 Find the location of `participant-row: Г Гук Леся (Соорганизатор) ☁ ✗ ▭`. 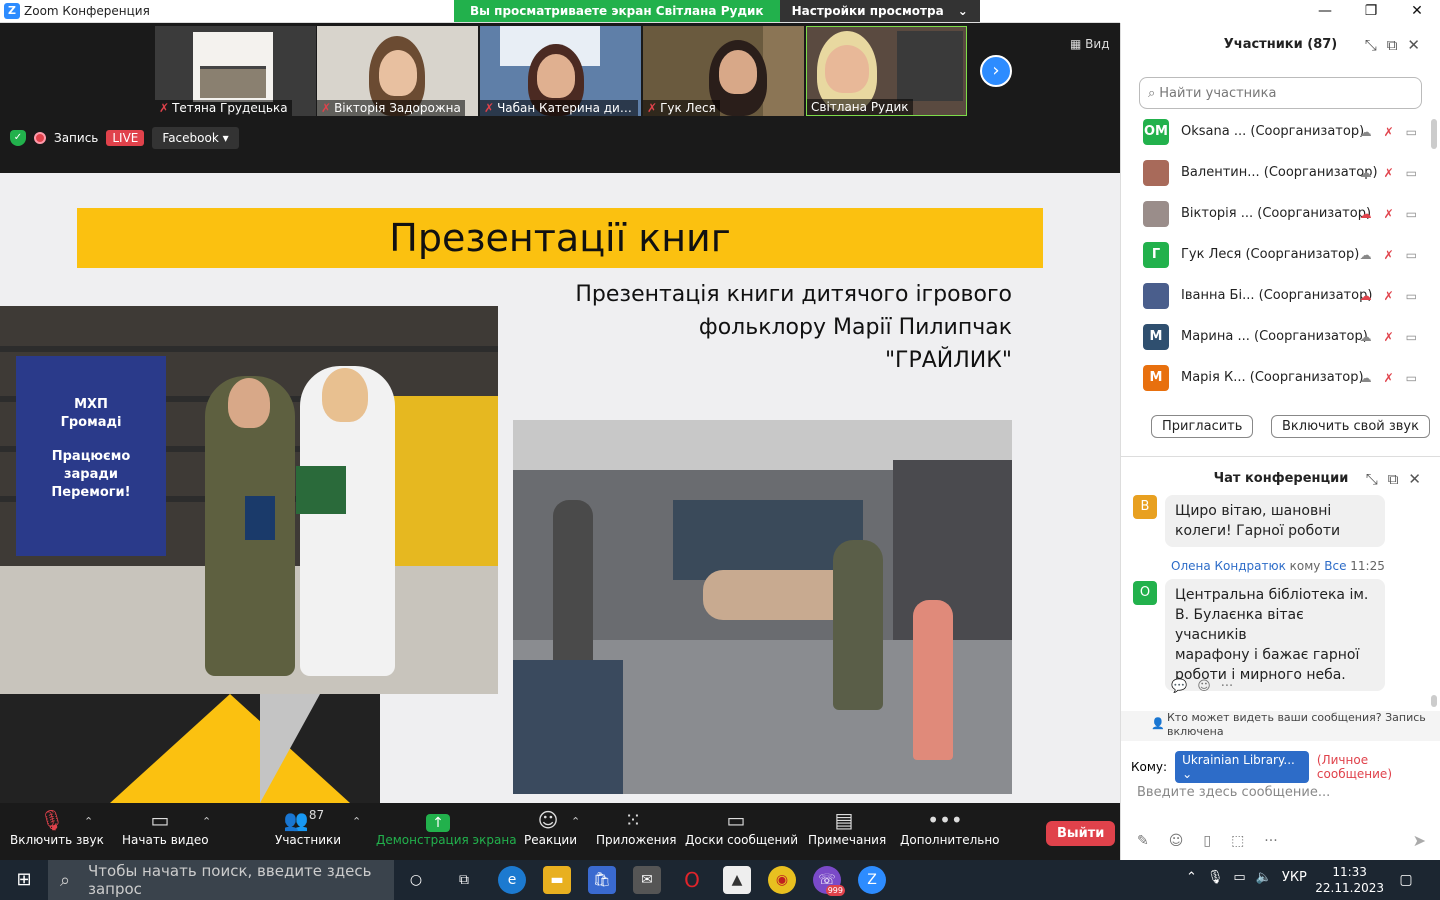

participant-row: Г Гук Леся (Соорганизатор) ☁ ✗ ▭ is located at coordinates (1280, 254).